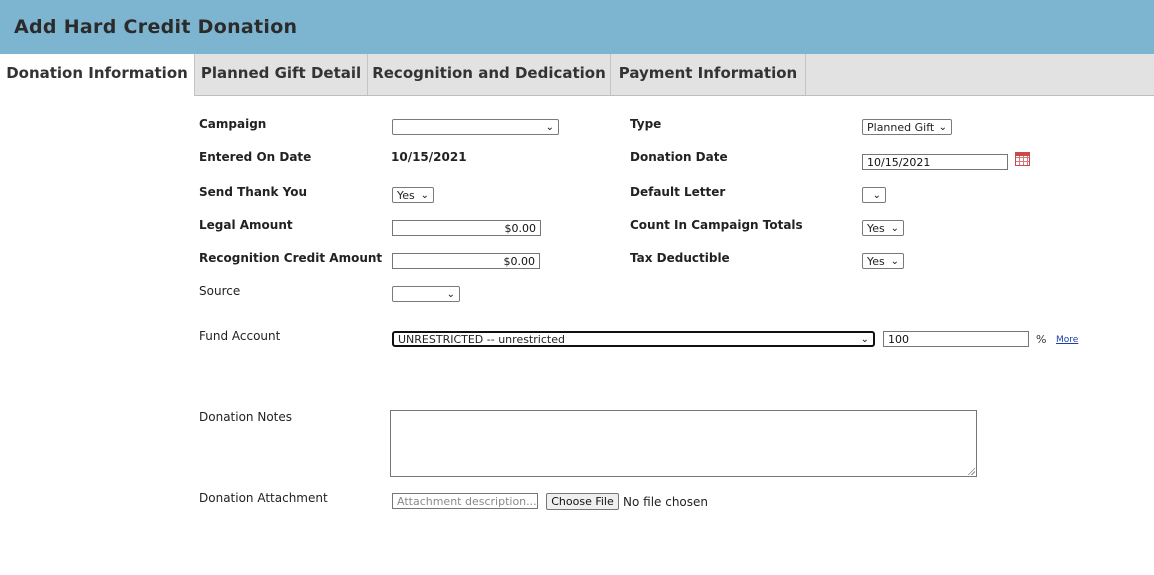 The image size is (1154, 575). Describe the element at coordinates (281, 74) in the screenshot. I see `tab-planned-gift-detail: Planned Gift Detail` at that location.